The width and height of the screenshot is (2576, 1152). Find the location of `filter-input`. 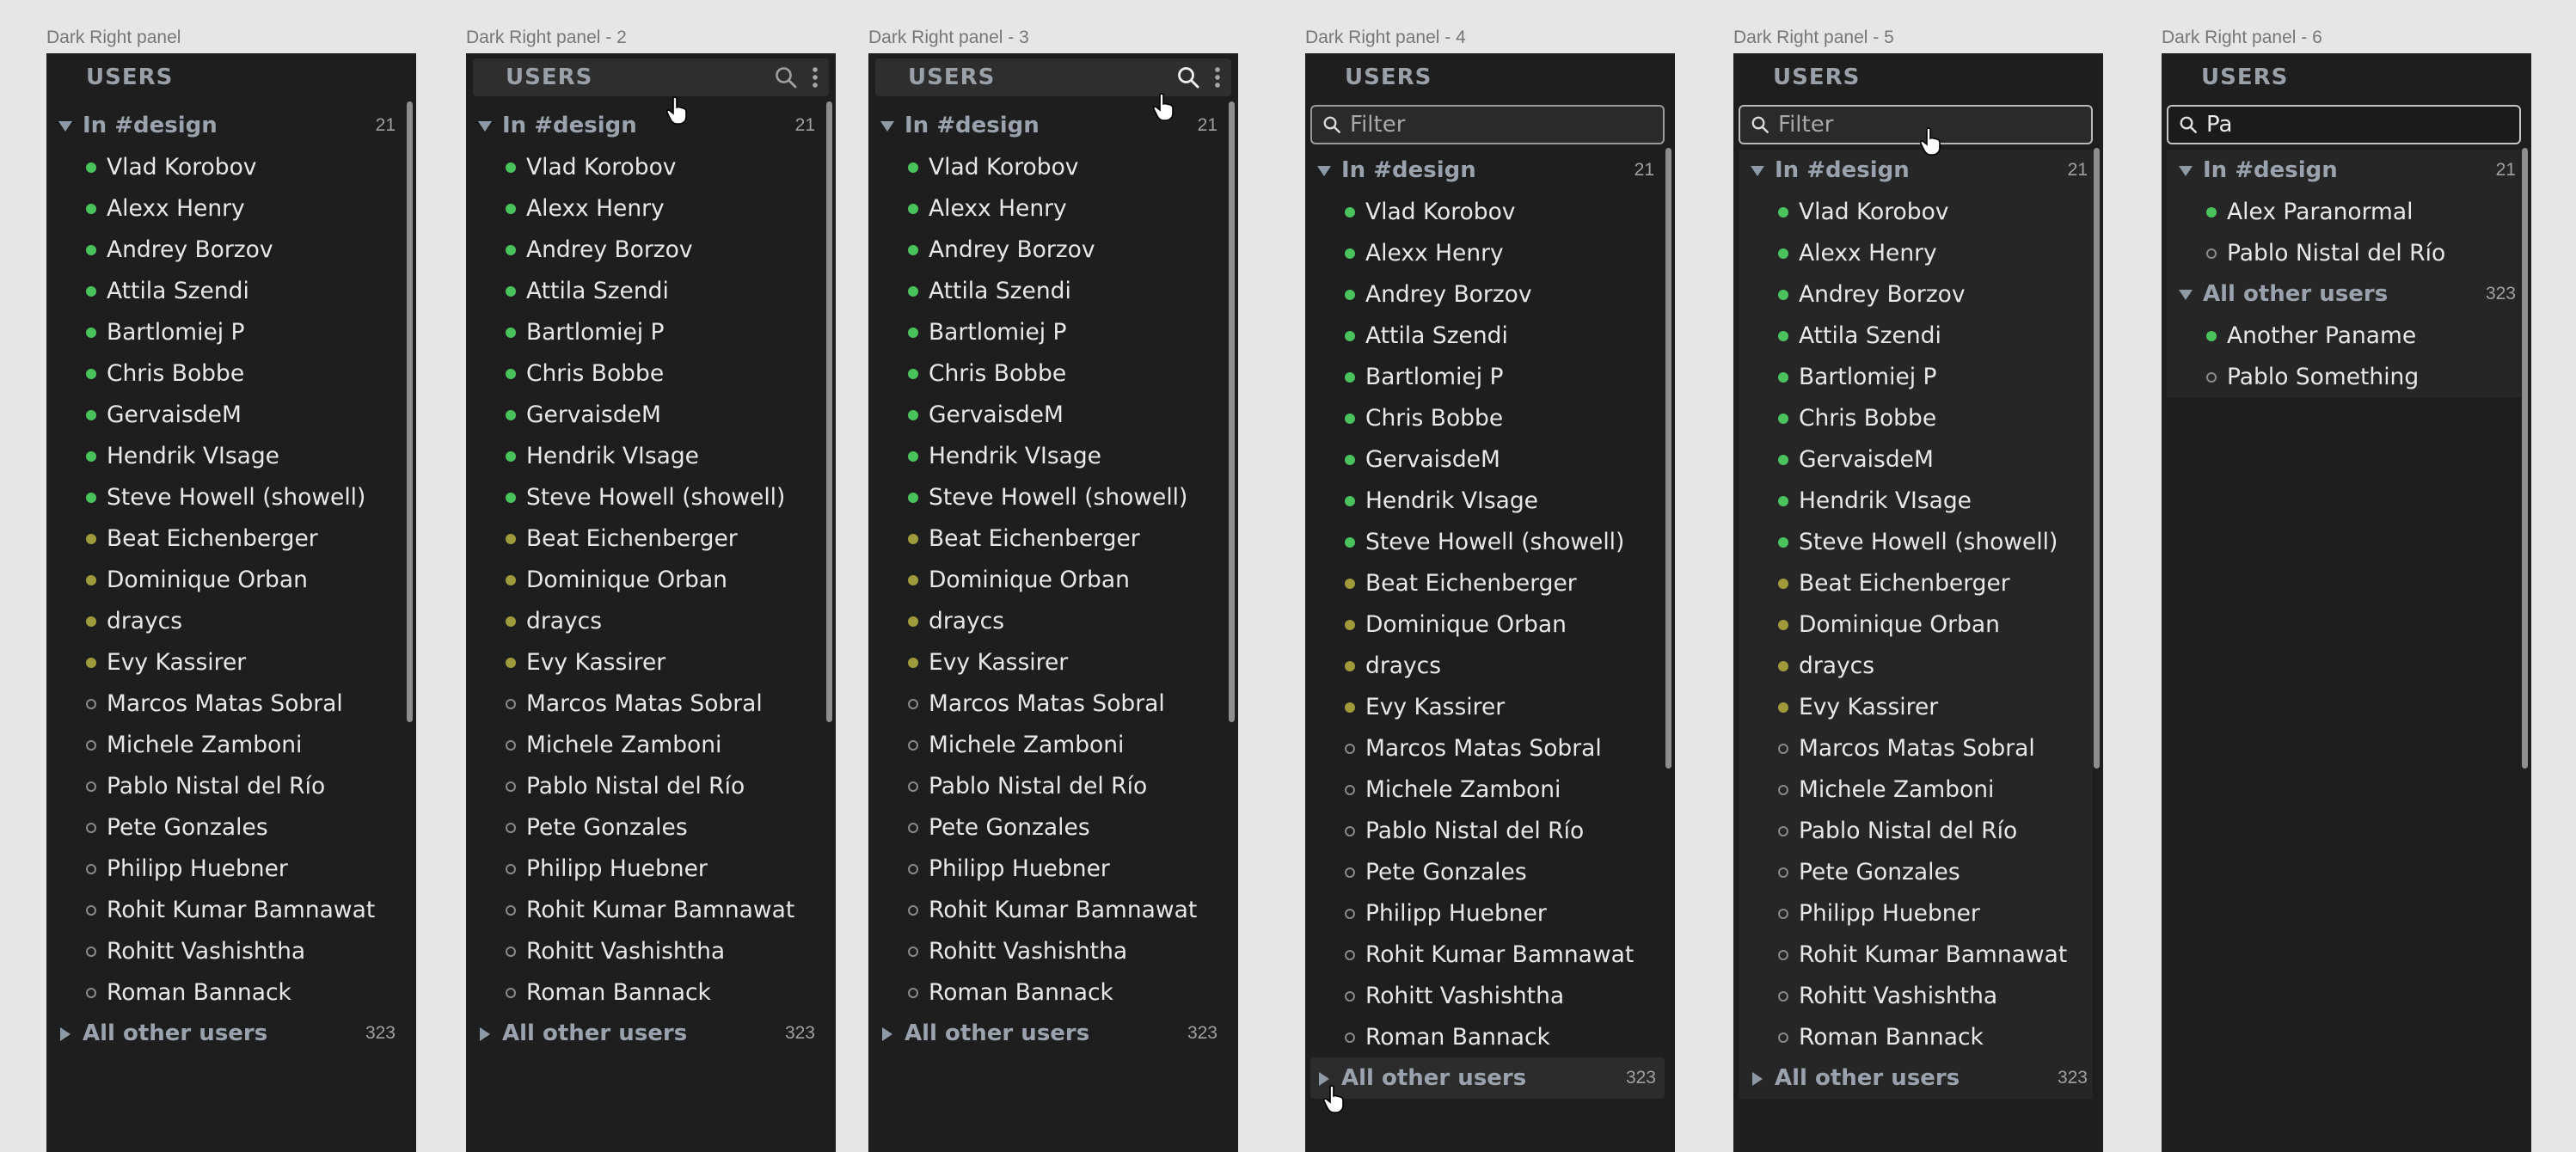

filter-input is located at coordinates (2362, 125).